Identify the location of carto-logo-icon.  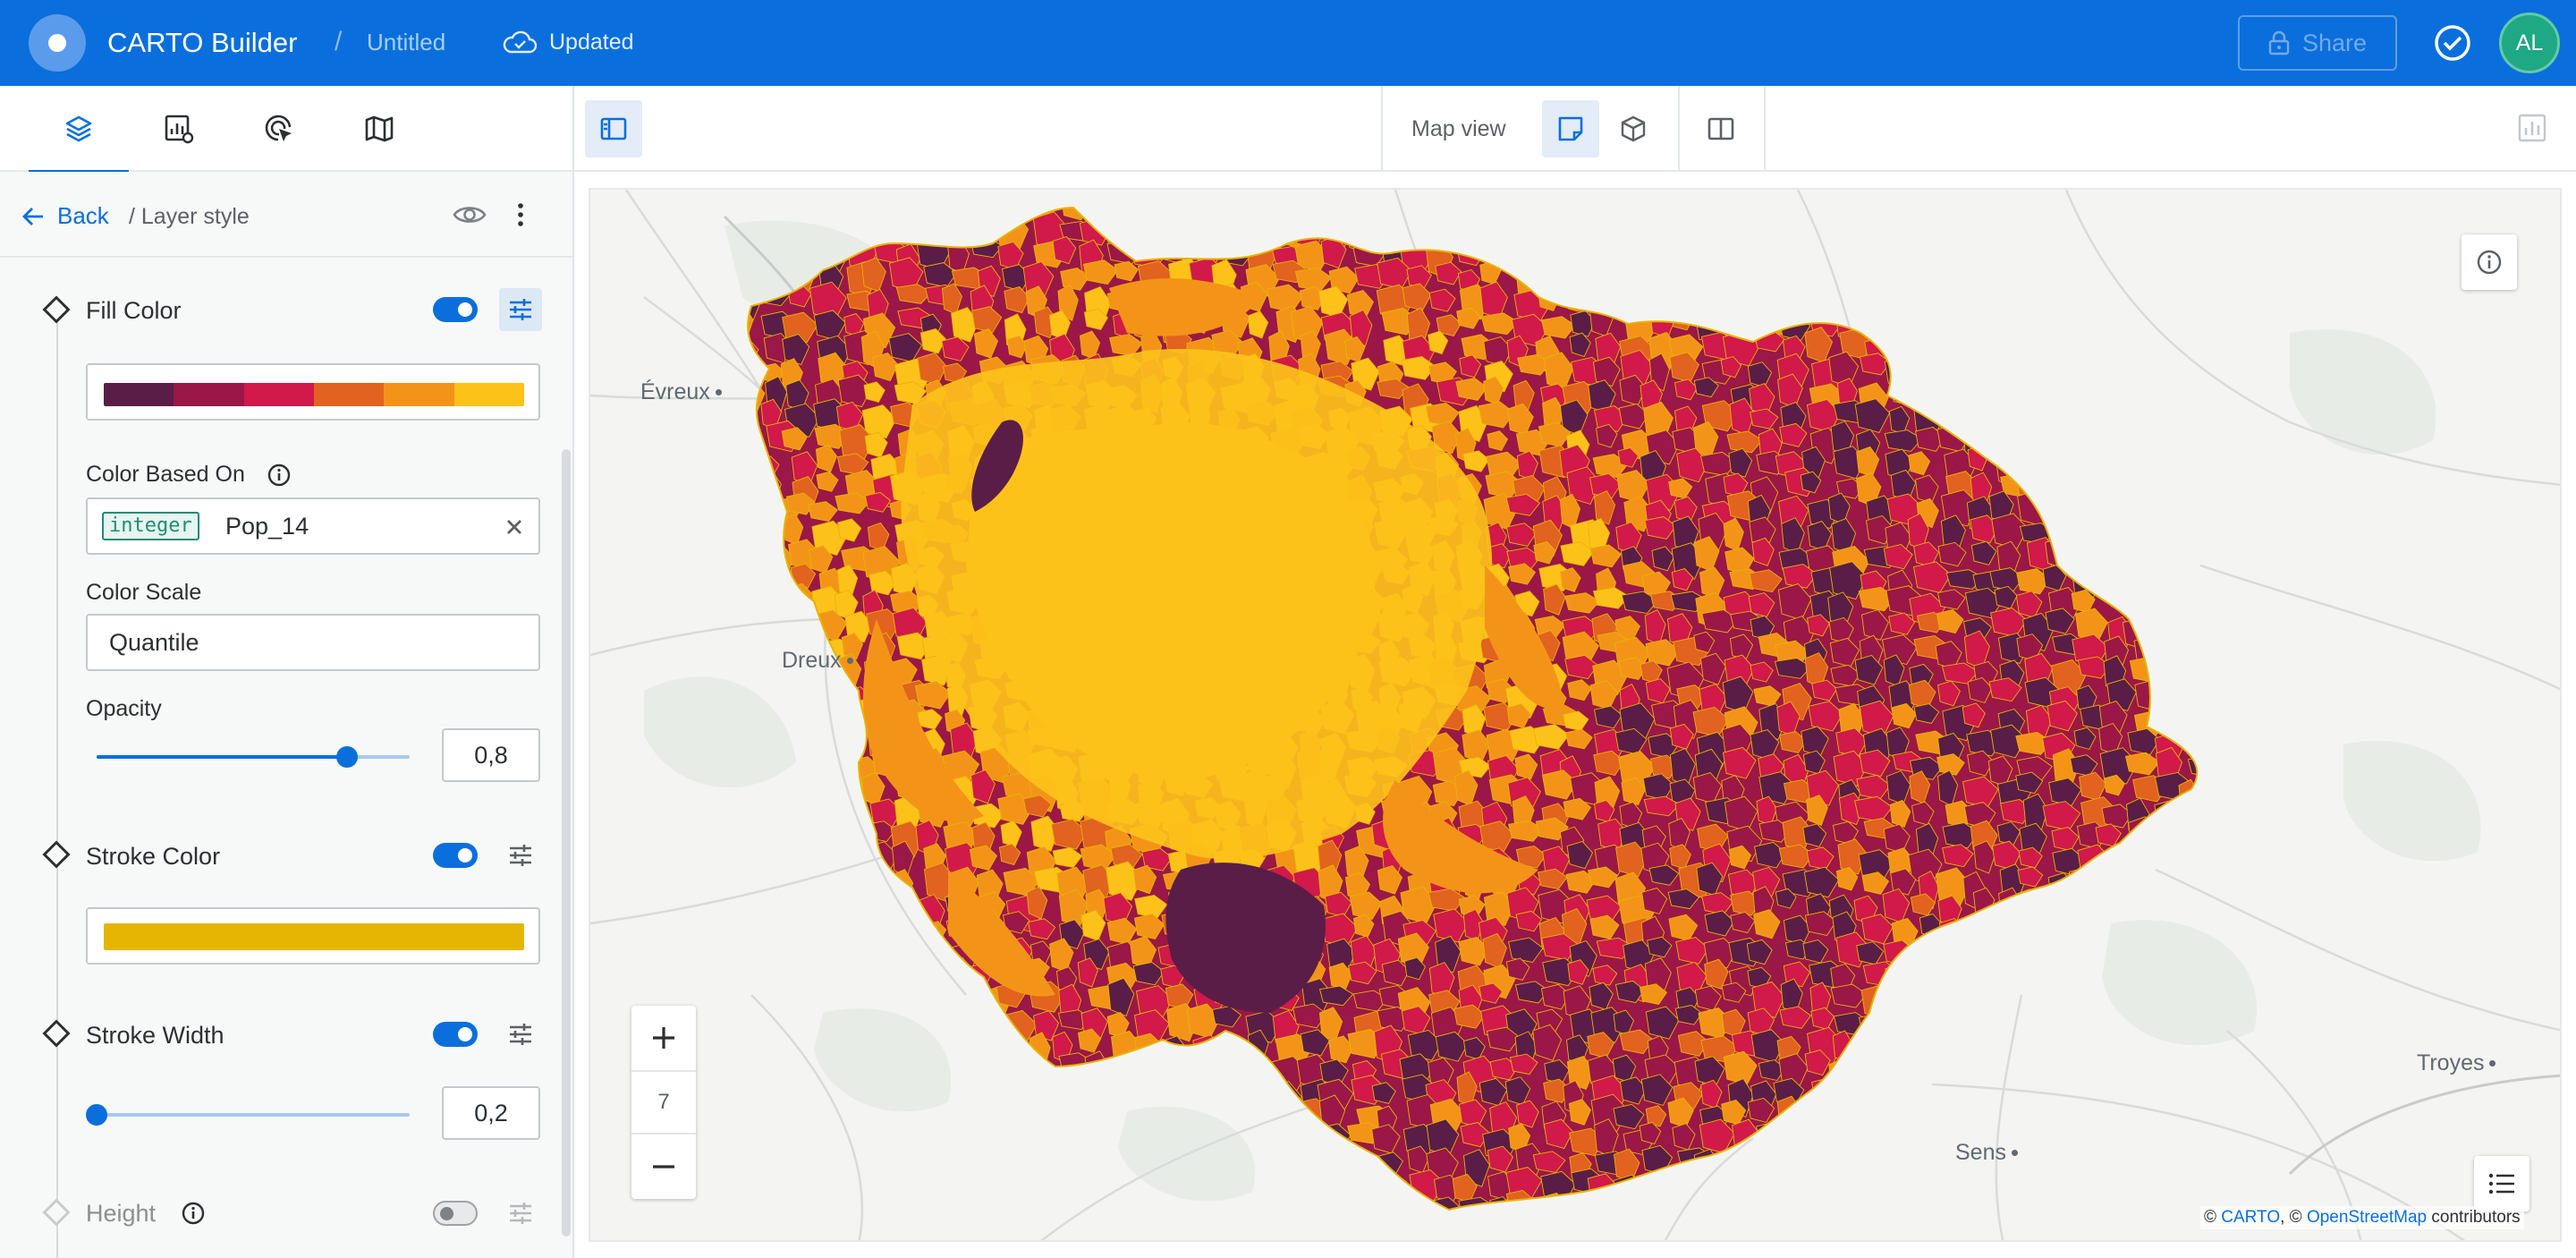
(57, 43).